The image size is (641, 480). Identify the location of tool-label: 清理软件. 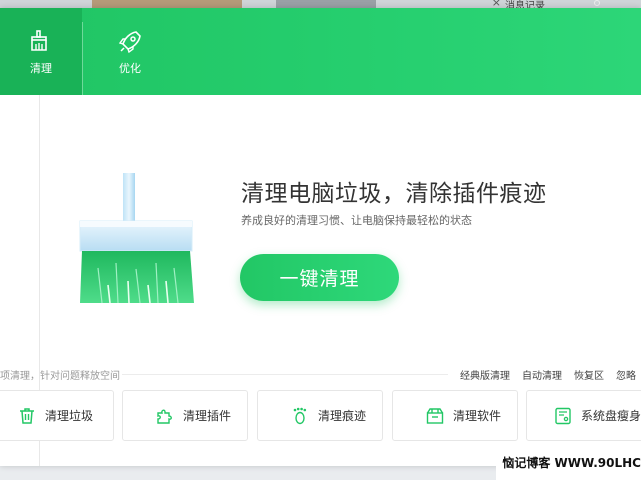
(477, 416).